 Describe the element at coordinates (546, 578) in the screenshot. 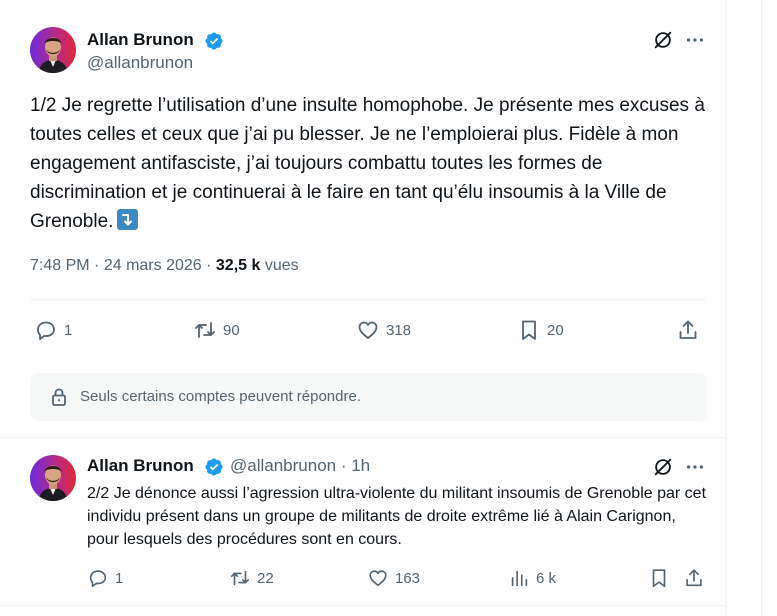

I see `reply-view-count: 6 k` at that location.